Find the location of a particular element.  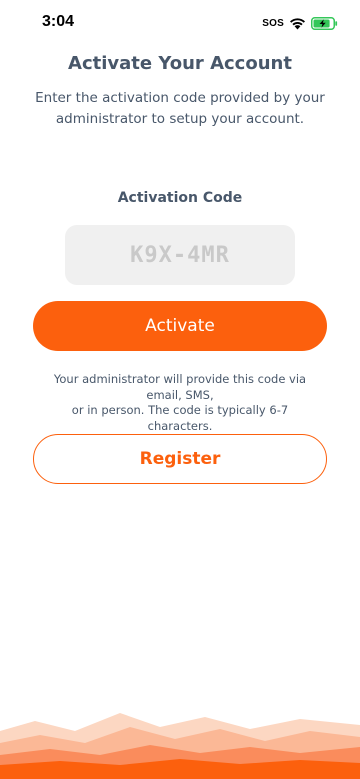

helper-line-2: email, SMS, is located at coordinates (180, 394).